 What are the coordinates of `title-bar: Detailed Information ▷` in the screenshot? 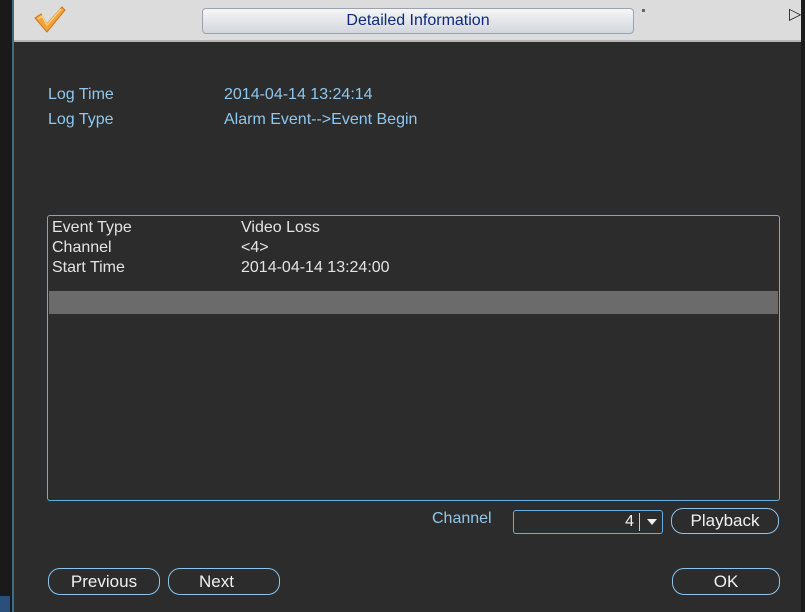 It's located at (407, 21).